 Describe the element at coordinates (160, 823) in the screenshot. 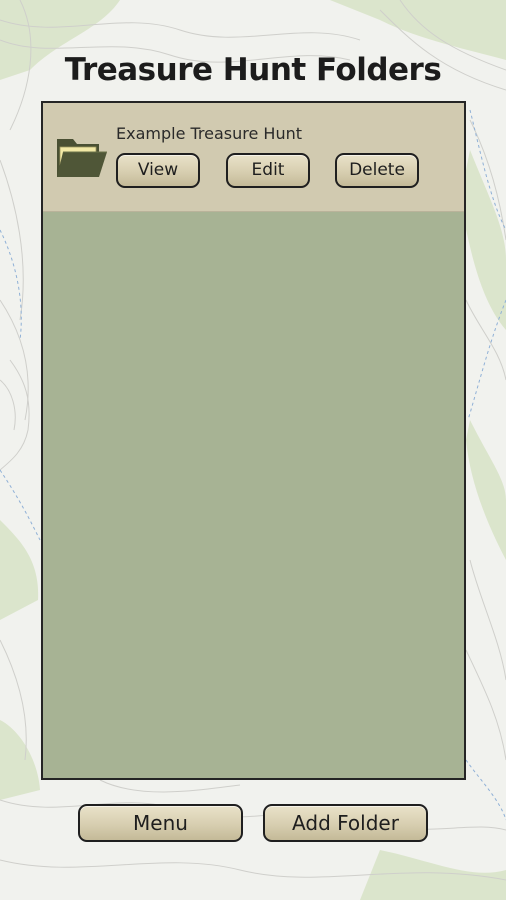

I see `menu-button: Menu` at that location.